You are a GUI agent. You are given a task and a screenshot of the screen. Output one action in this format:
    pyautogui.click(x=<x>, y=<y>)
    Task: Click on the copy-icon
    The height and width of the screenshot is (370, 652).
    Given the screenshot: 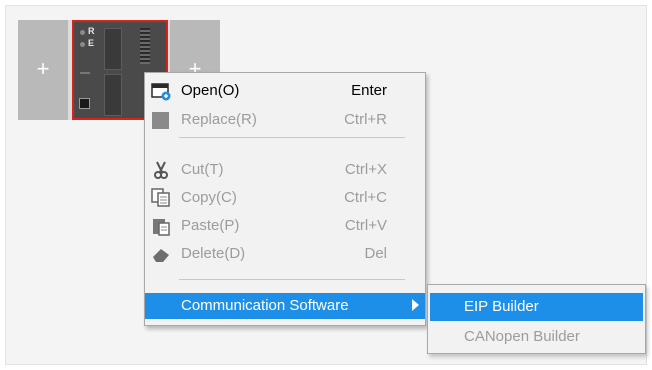 What is the action you would take?
    pyautogui.click(x=161, y=198)
    